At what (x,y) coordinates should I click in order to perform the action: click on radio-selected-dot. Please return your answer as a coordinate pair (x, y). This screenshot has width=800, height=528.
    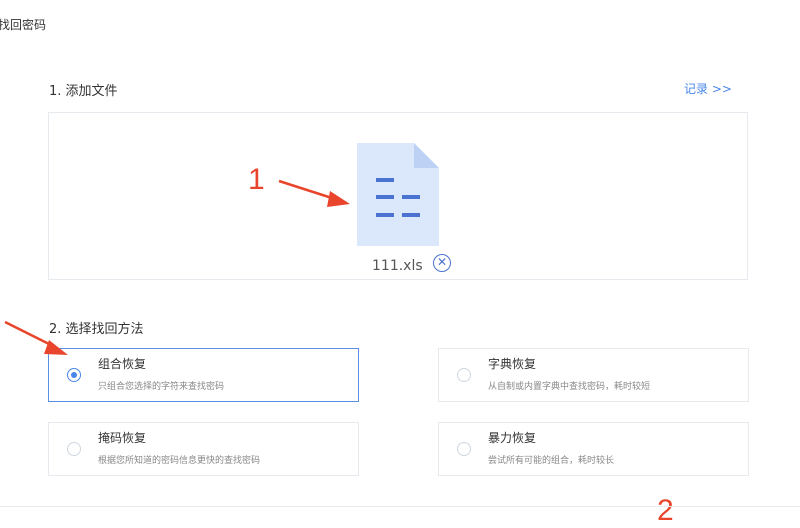
    Looking at the image, I should click on (74, 375).